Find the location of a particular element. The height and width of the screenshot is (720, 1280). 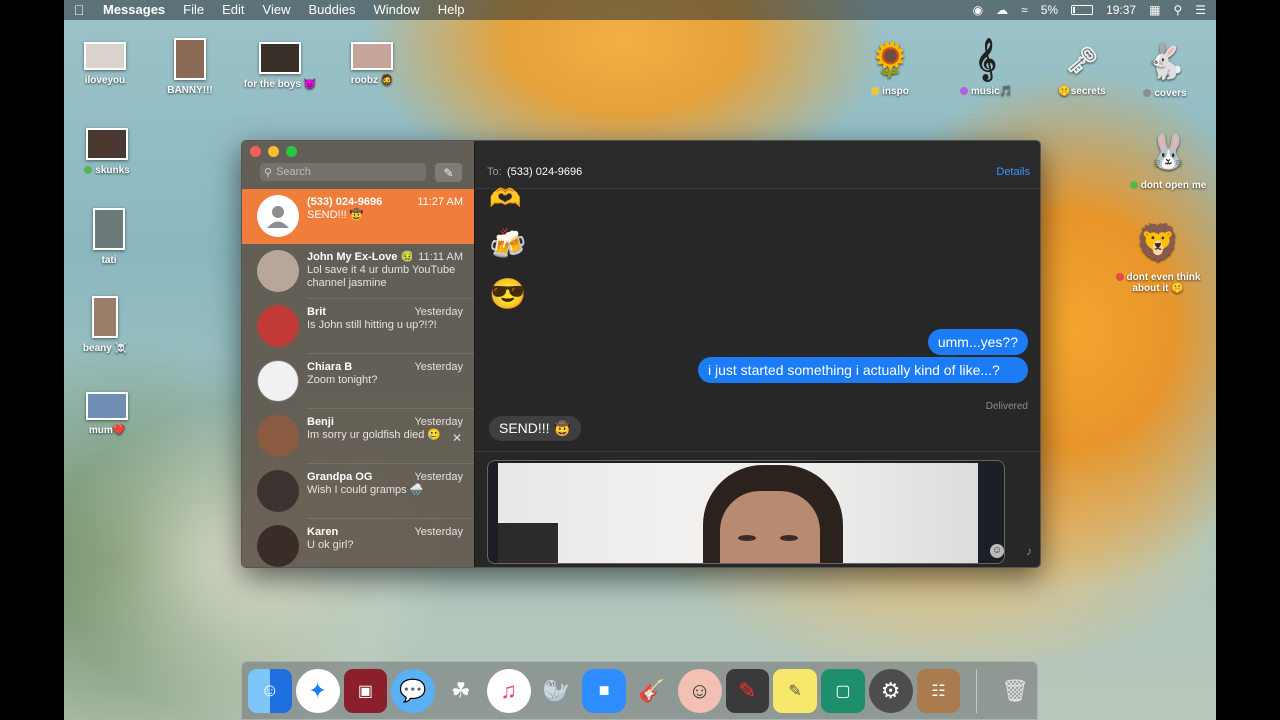

menu-view: View is located at coordinates (277, 10).